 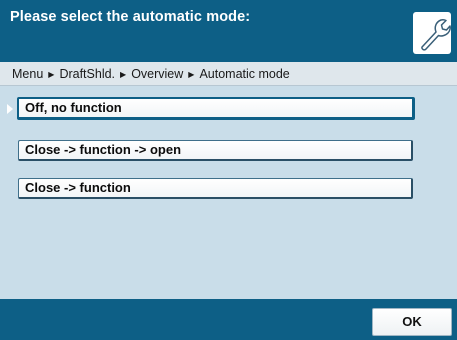 What do you see at coordinates (87, 74) in the screenshot?
I see `breadcrumb-item: DraftShld.` at bounding box center [87, 74].